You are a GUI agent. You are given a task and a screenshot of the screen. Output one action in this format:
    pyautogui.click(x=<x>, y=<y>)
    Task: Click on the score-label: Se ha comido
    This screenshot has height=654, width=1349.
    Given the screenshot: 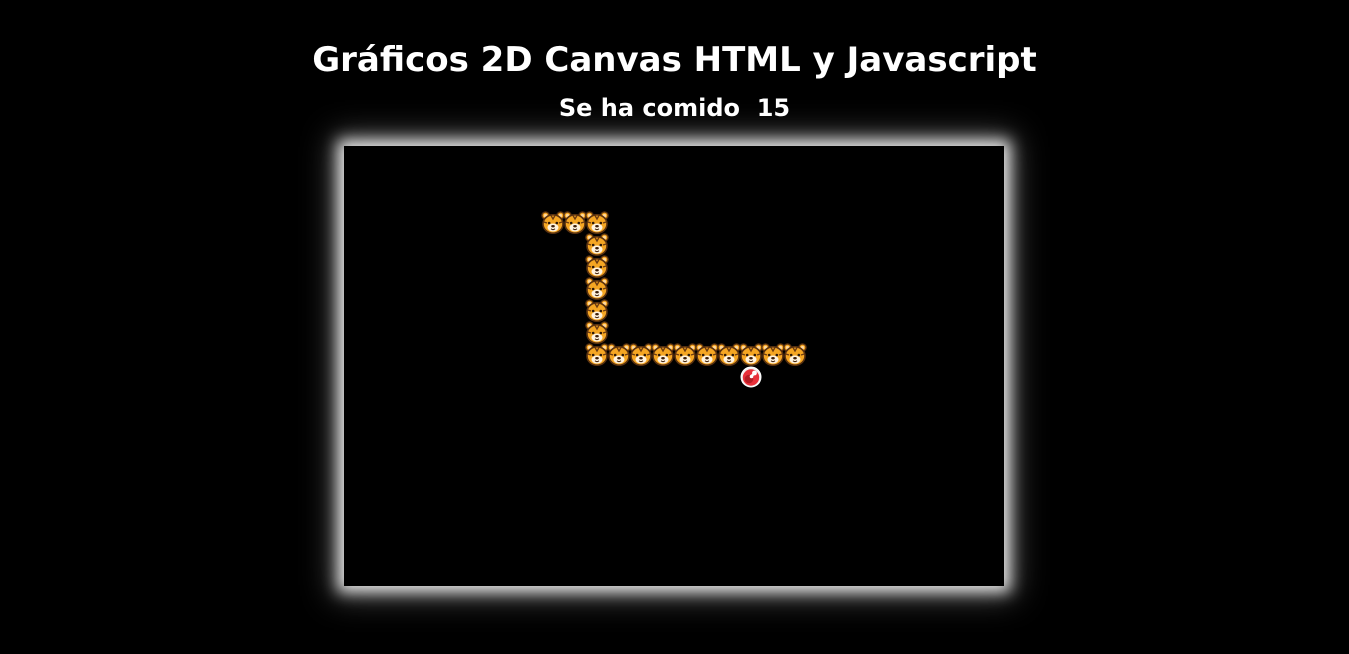 What is the action you would take?
    pyautogui.click(x=649, y=108)
    